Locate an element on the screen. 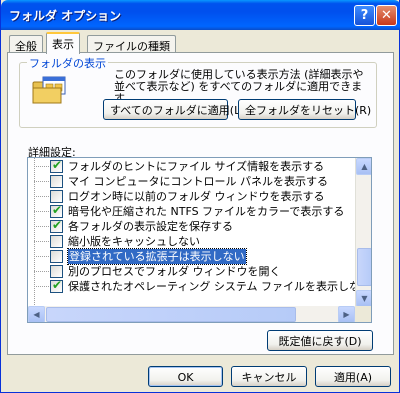 Image resolution: width=400 pixels, height=393 pixels. title-bar: フォルダ オプション ? ✕ is located at coordinates (200, 15).